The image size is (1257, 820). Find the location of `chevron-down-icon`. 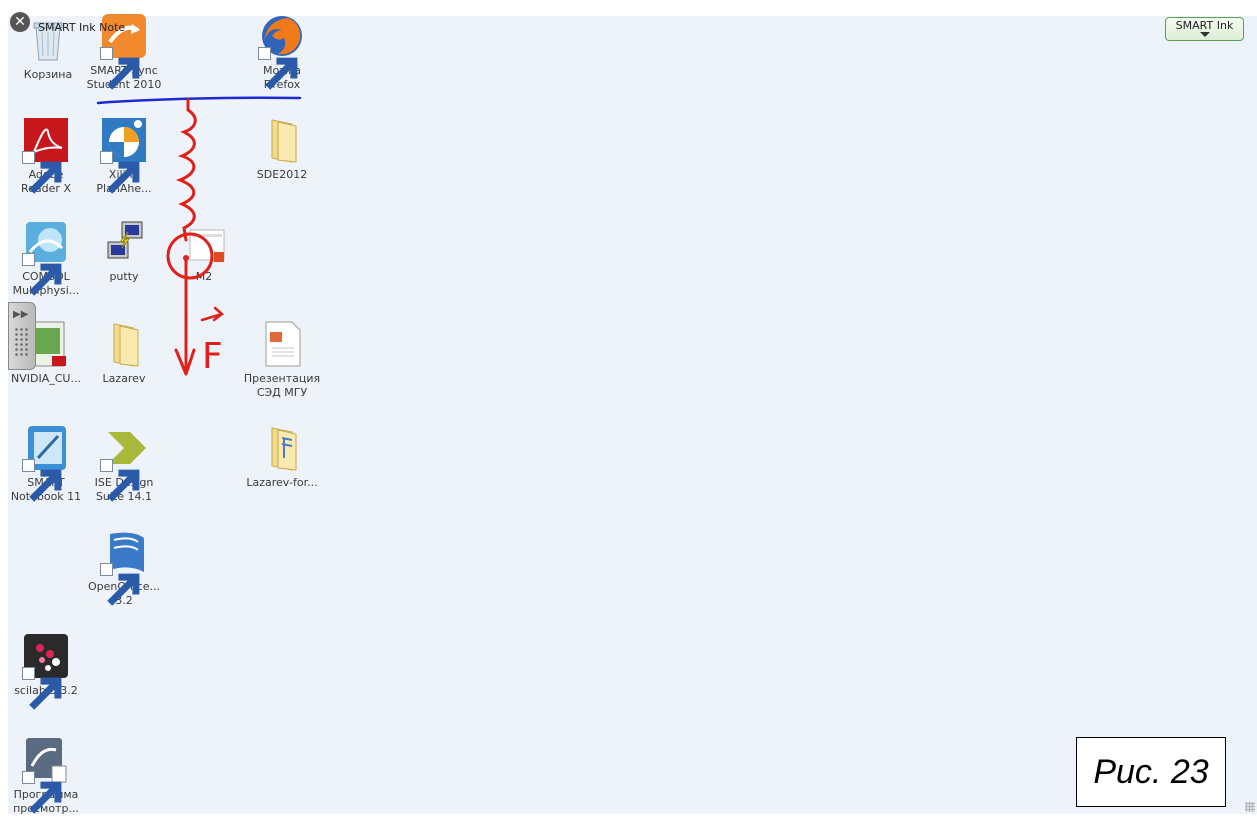

chevron-down-icon is located at coordinates (1205, 34).